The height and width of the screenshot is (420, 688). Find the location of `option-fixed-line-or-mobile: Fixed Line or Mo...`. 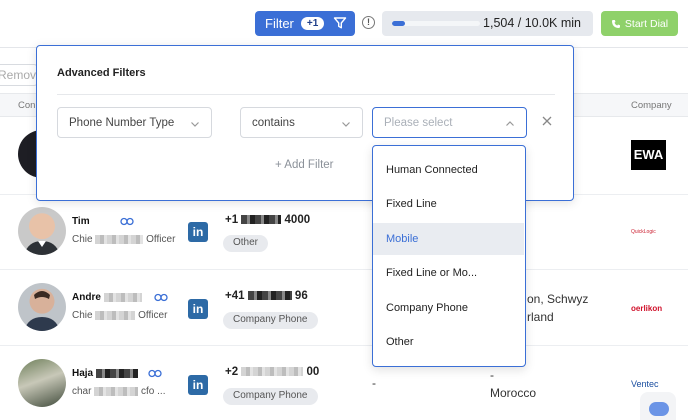

option-fixed-line-or-mobile: Fixed Line or Mo... is located at coordinates (448, 273).